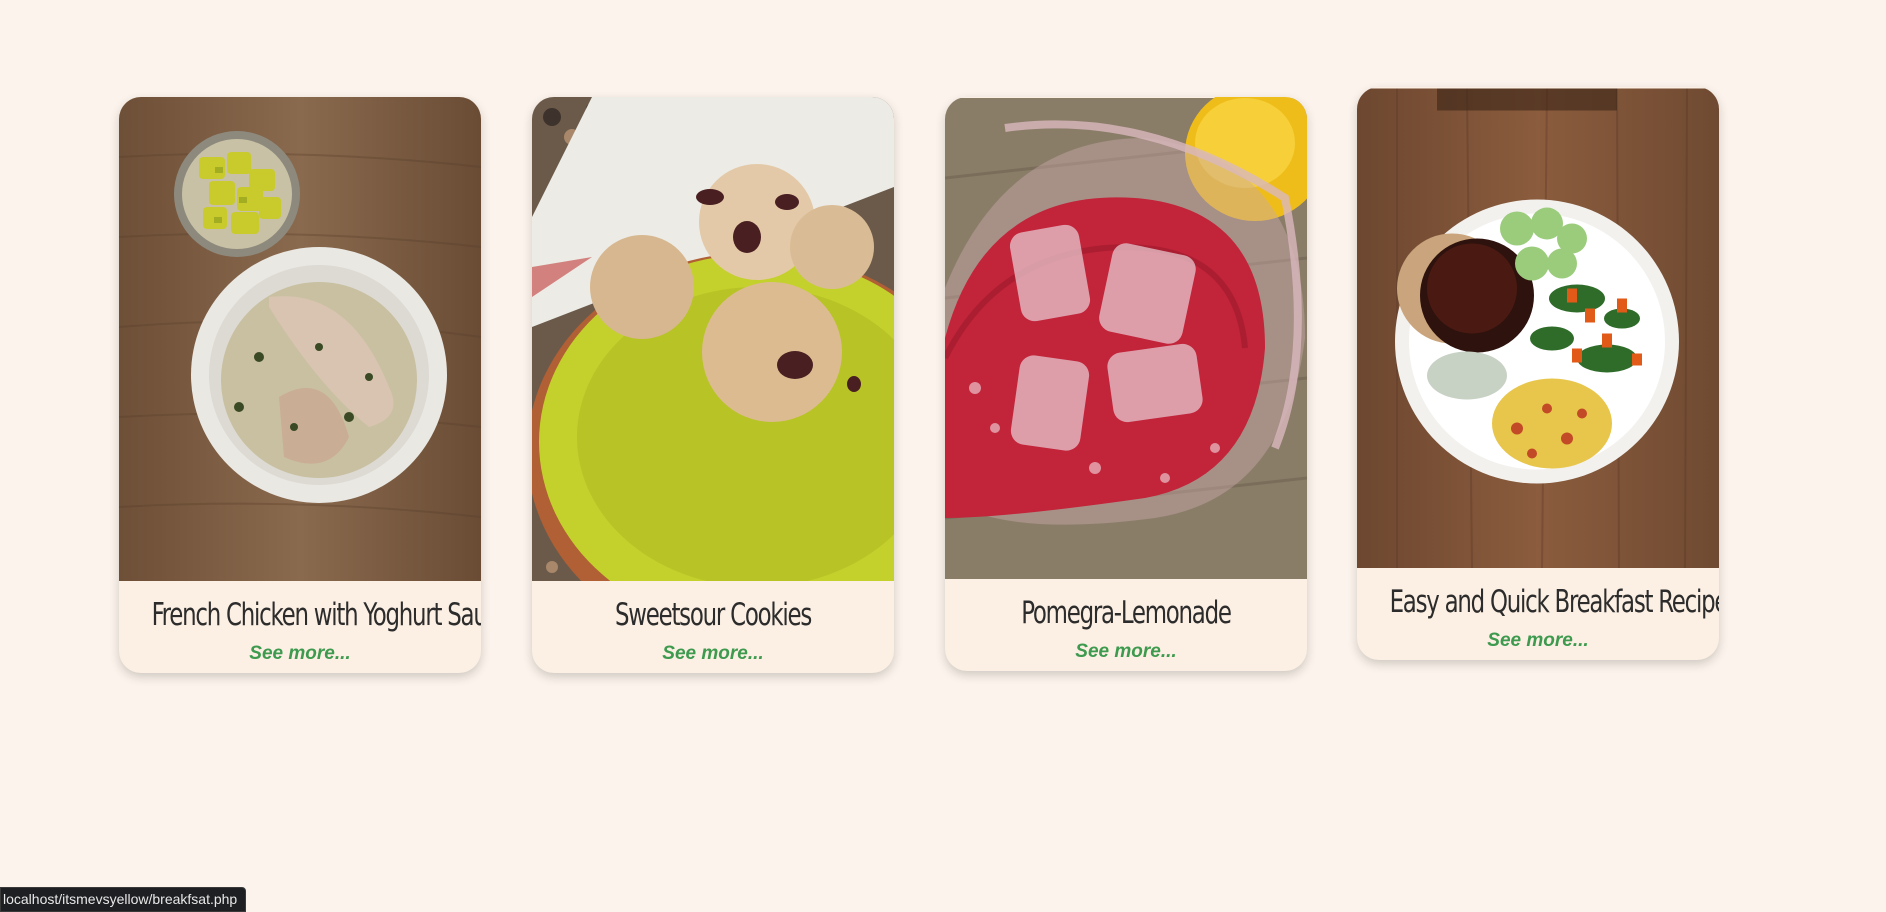 Image resolution: width=1886 pixels, height=912 pixels. What do you see at coordinates (1126, 613) in the screenshot?
I see `recipe-title: Pomegra-Lemonade` at bounding box center [1126, 613].